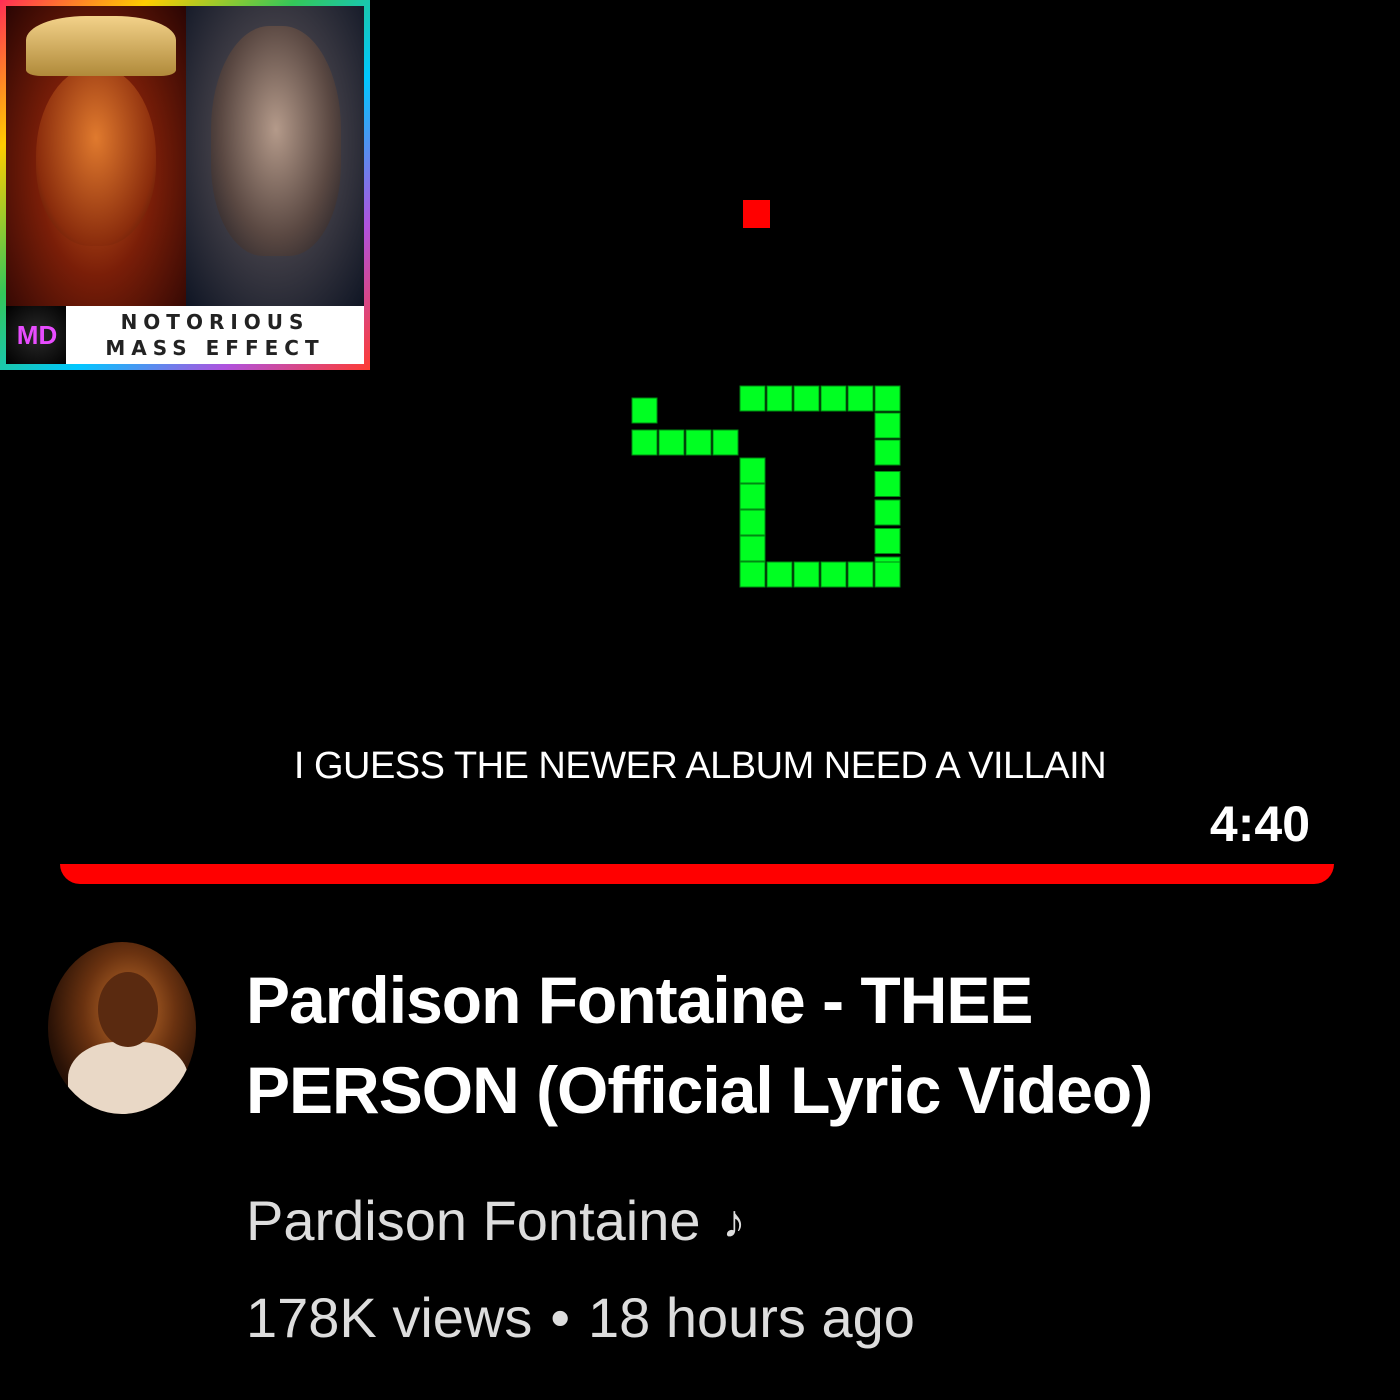 Image resolution: width=1400 pixels, height=1400 pixels. I want to click on album-title-line1: NOTORIOUS, so click(215, 322).